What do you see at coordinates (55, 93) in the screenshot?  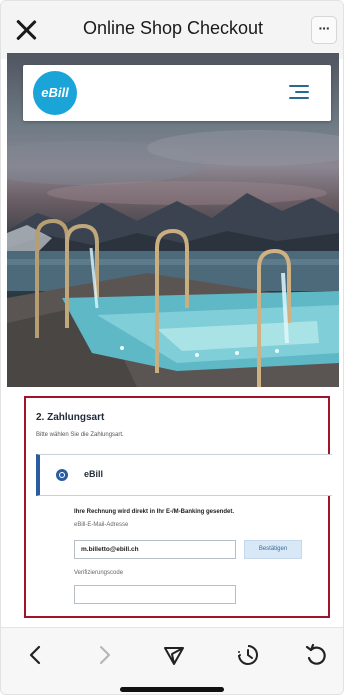 I see `ebill-logo: eBill` at bounding box center [55, 93].